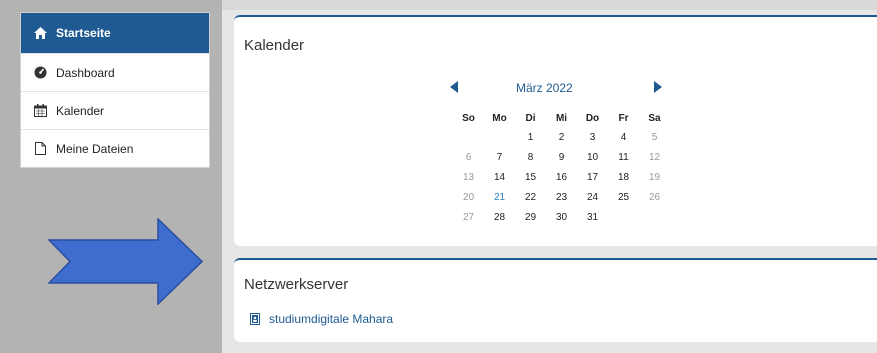 Image resolution: width=877 pixels, height=353 pixels. I want to click on day-cell: 18, so click(623, 177).